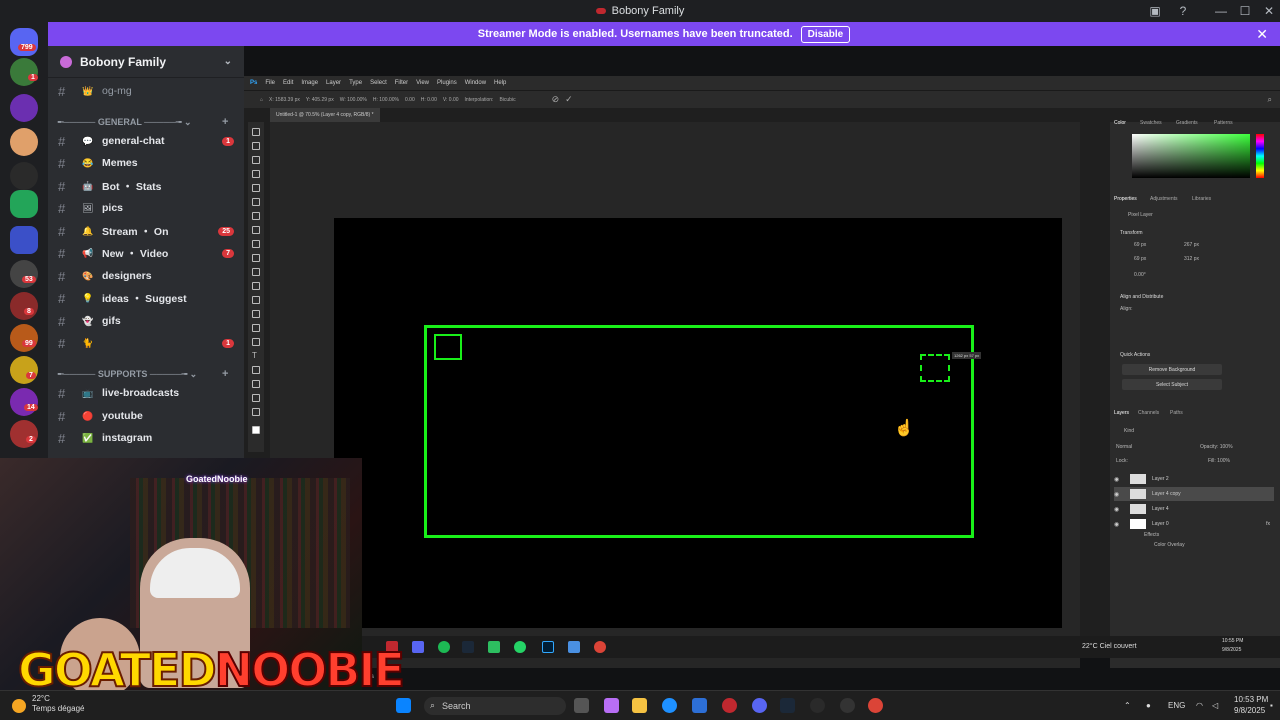 The image size is (1280, 720). I want to click on hue-slider, so click(1260, 156).